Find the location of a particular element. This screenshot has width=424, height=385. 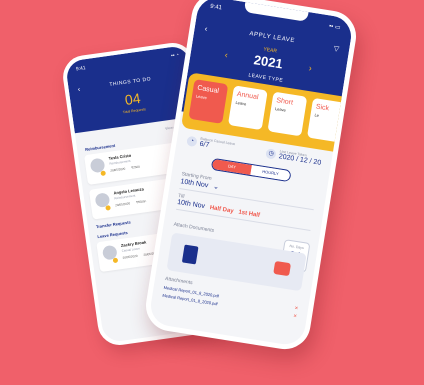

battery-icon: ▪▪ ▭ is located at coordinates (334, 27).